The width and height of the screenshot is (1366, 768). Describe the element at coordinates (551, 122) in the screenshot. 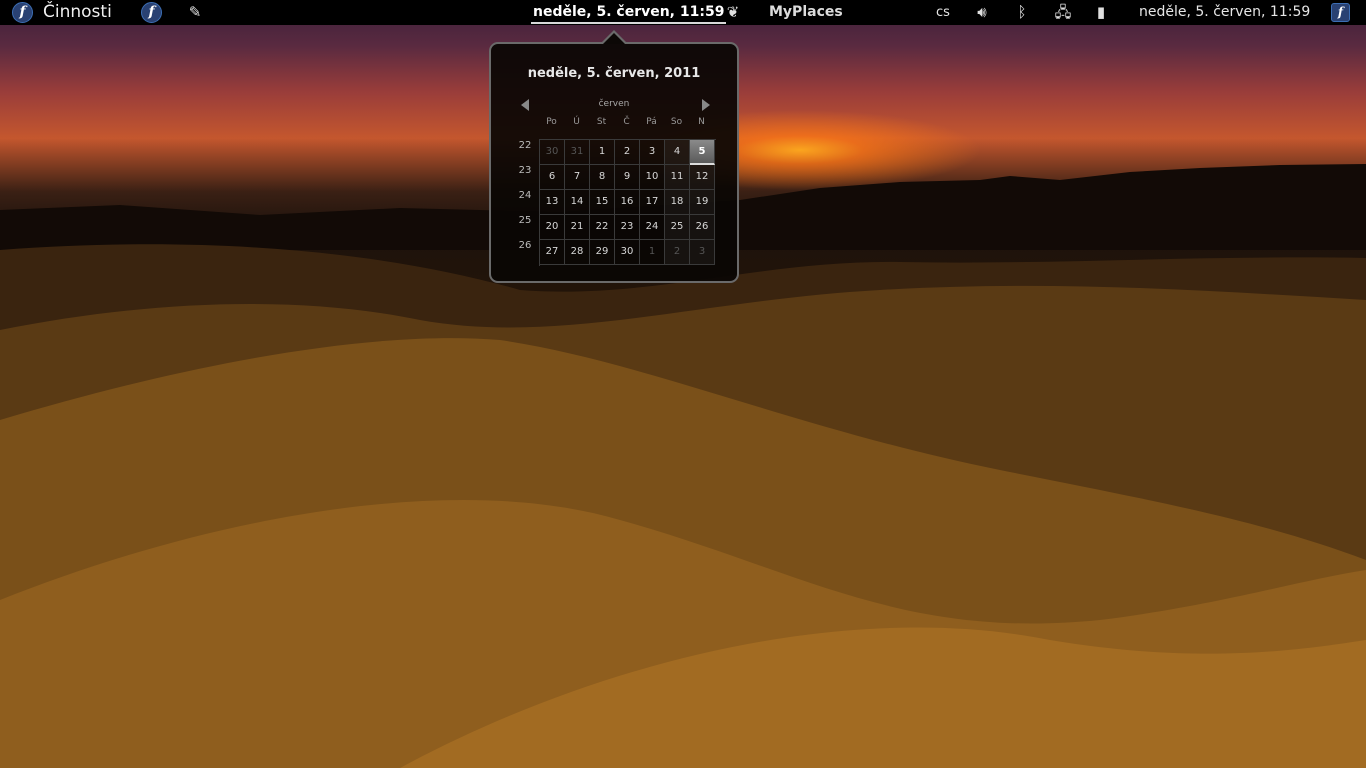

I see `weekday-label: Po` at that location.